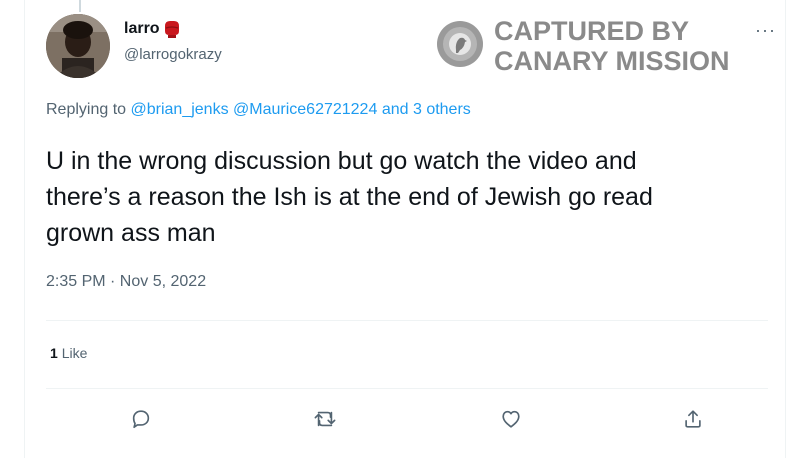 The width and height of the screenshot is (800, 458). Describe the element at coordinates (254, 109) in the screenshot. I see `replying-users-link: @brian_jenks @Maurice62721224` at that location.